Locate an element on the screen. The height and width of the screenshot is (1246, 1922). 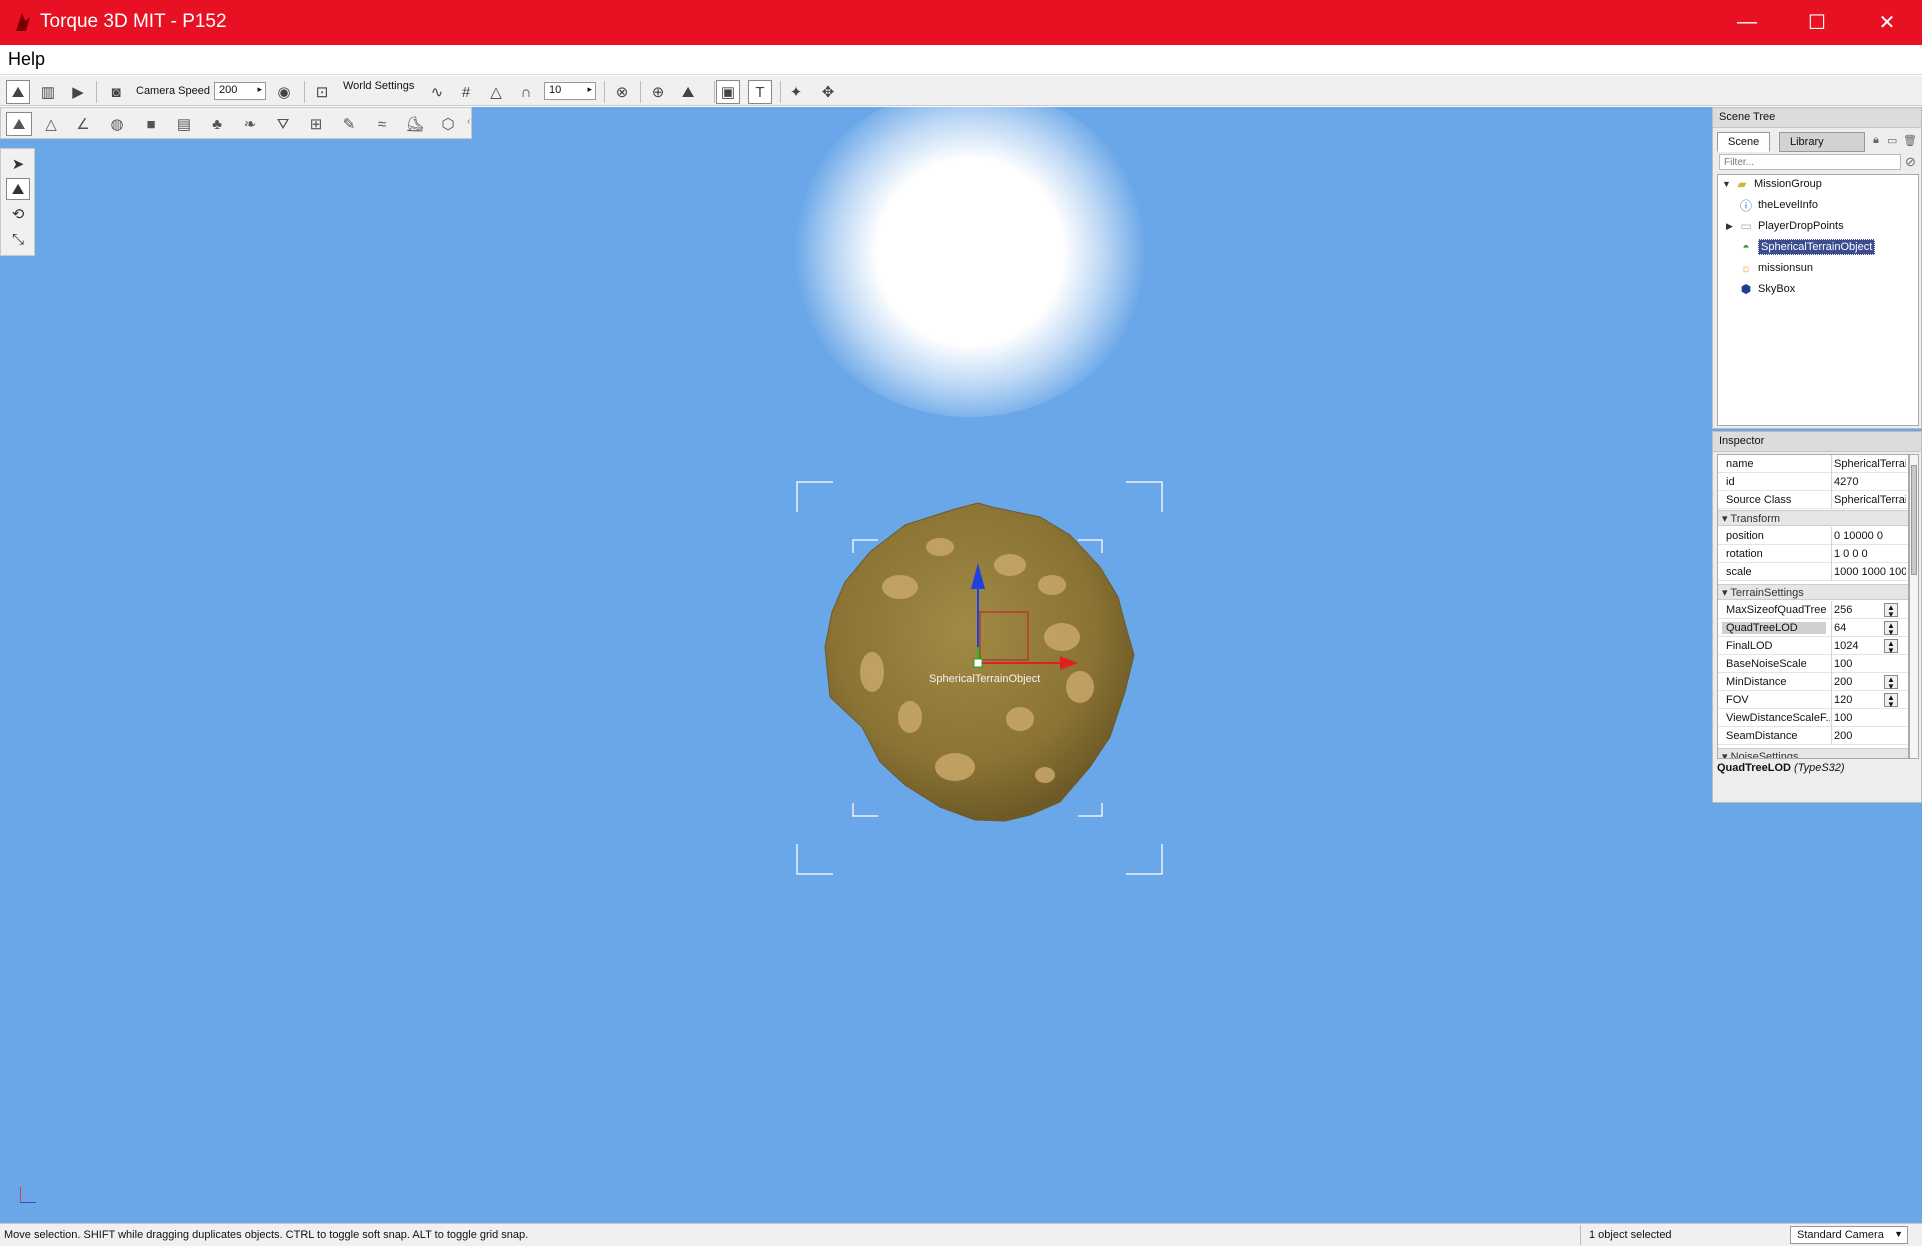
prop-label: QuadTreeLOD is located at coordinates (1774, 628).